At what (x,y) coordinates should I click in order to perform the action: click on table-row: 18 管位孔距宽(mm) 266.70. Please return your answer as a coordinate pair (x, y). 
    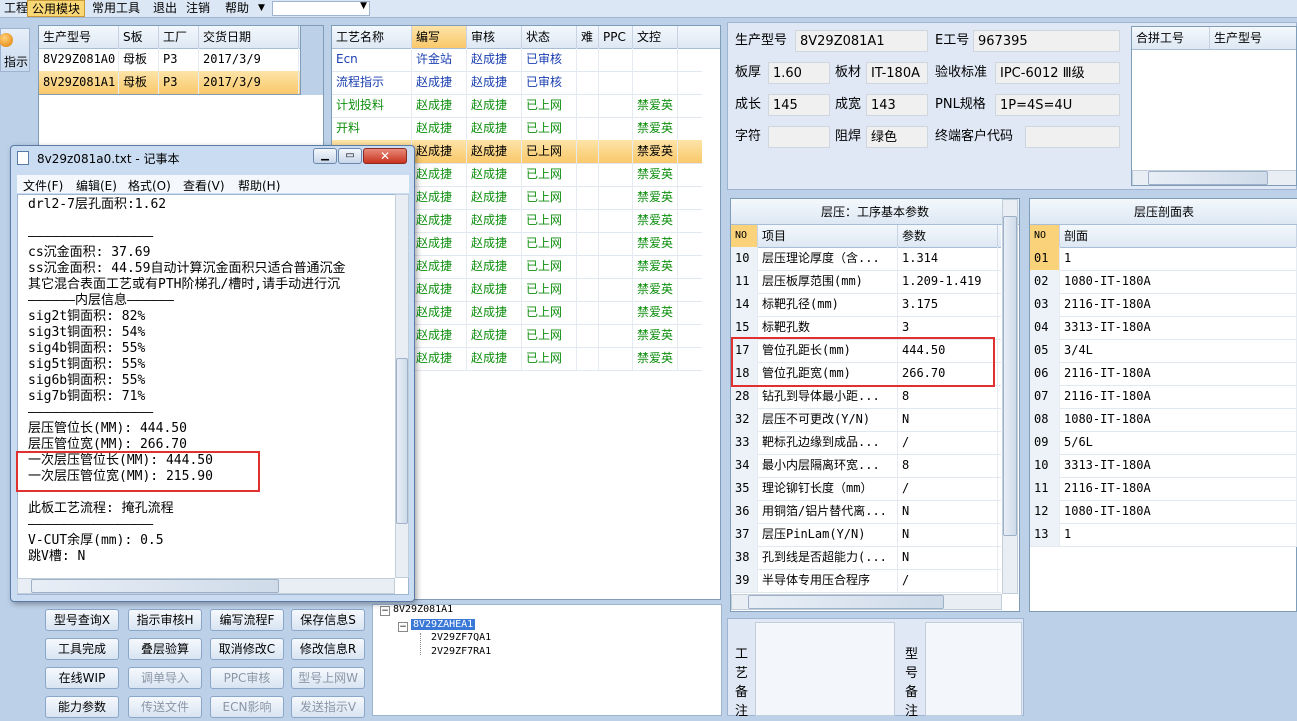
    Looking at the image, I should click on (866, 374).